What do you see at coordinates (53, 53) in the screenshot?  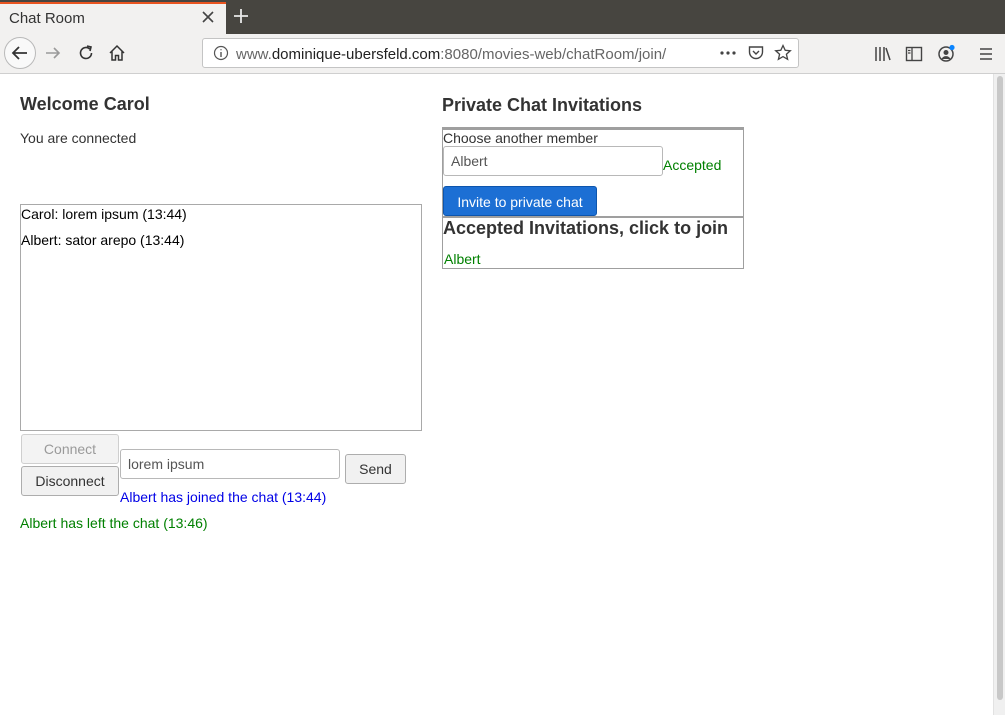 I see `forward-icon` at bounding box center [53, 53].